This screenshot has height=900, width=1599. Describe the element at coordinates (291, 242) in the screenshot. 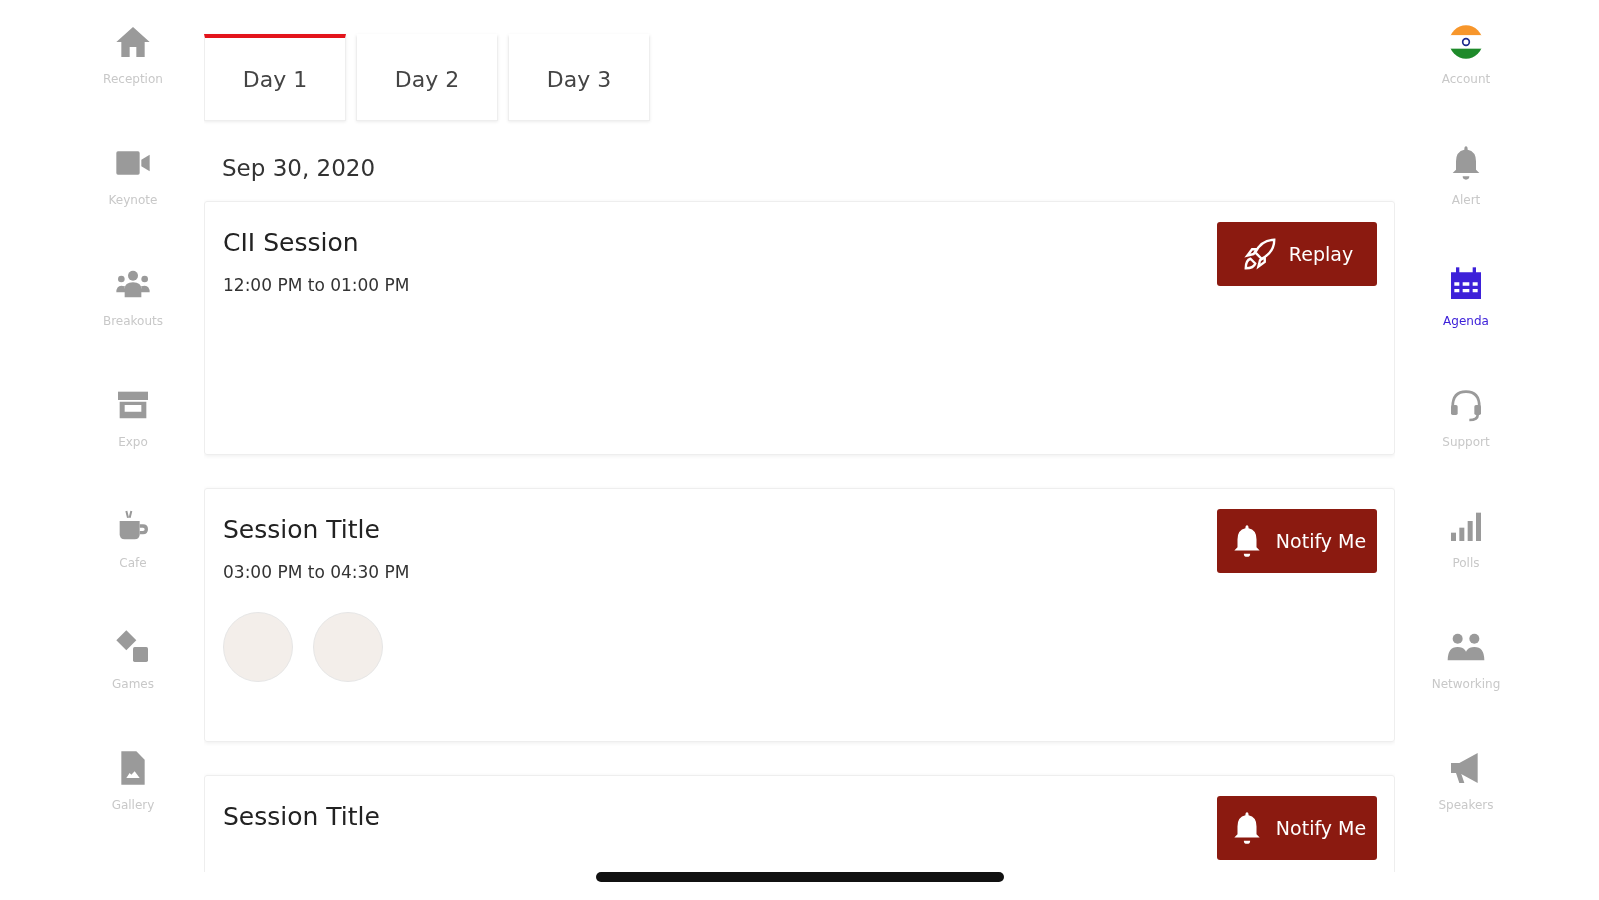

I see `session-title: CII Session` at that location.